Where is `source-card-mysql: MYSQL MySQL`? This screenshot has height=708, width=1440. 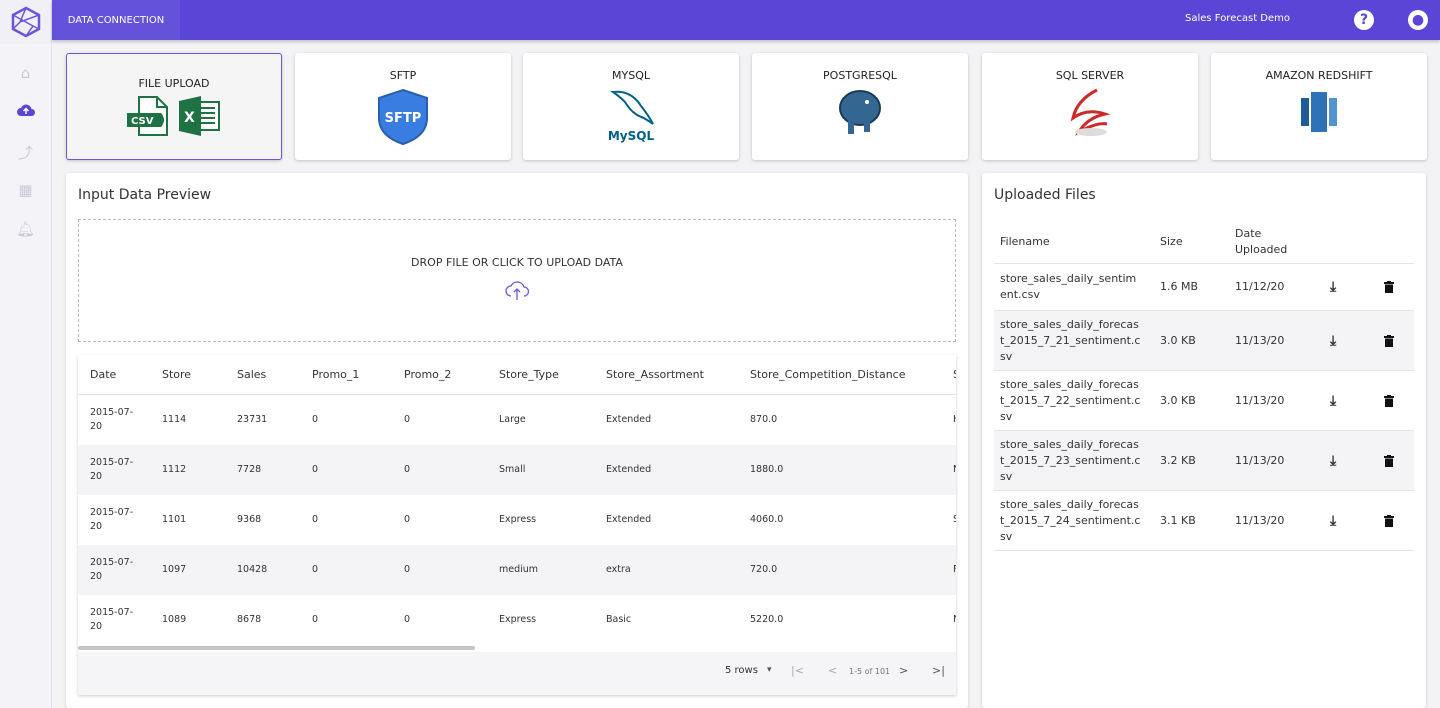 source-card-mysql: MYSQL MySQL is located at coordinates (631, 106).